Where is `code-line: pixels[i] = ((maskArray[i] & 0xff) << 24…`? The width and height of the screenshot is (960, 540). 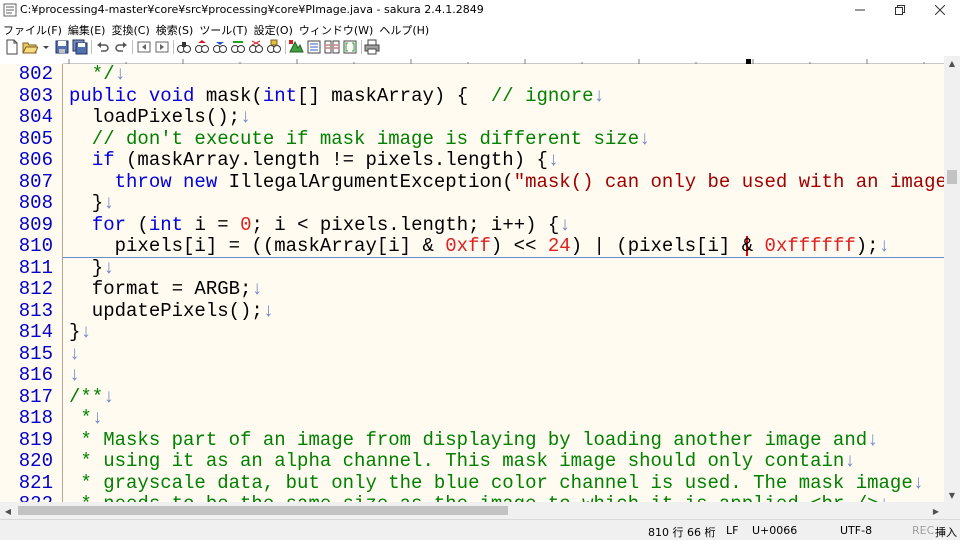
code-line: pixels[i] = ((maskArray[i] & 0xff) << 24… is located at coordinates (479, 246).